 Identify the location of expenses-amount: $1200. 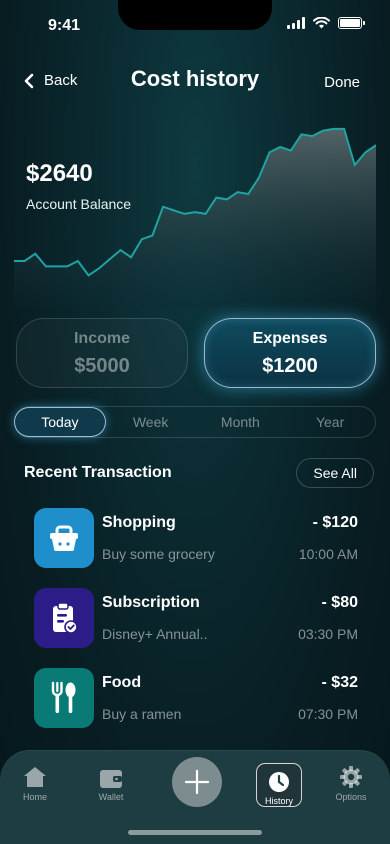
(290, 366).